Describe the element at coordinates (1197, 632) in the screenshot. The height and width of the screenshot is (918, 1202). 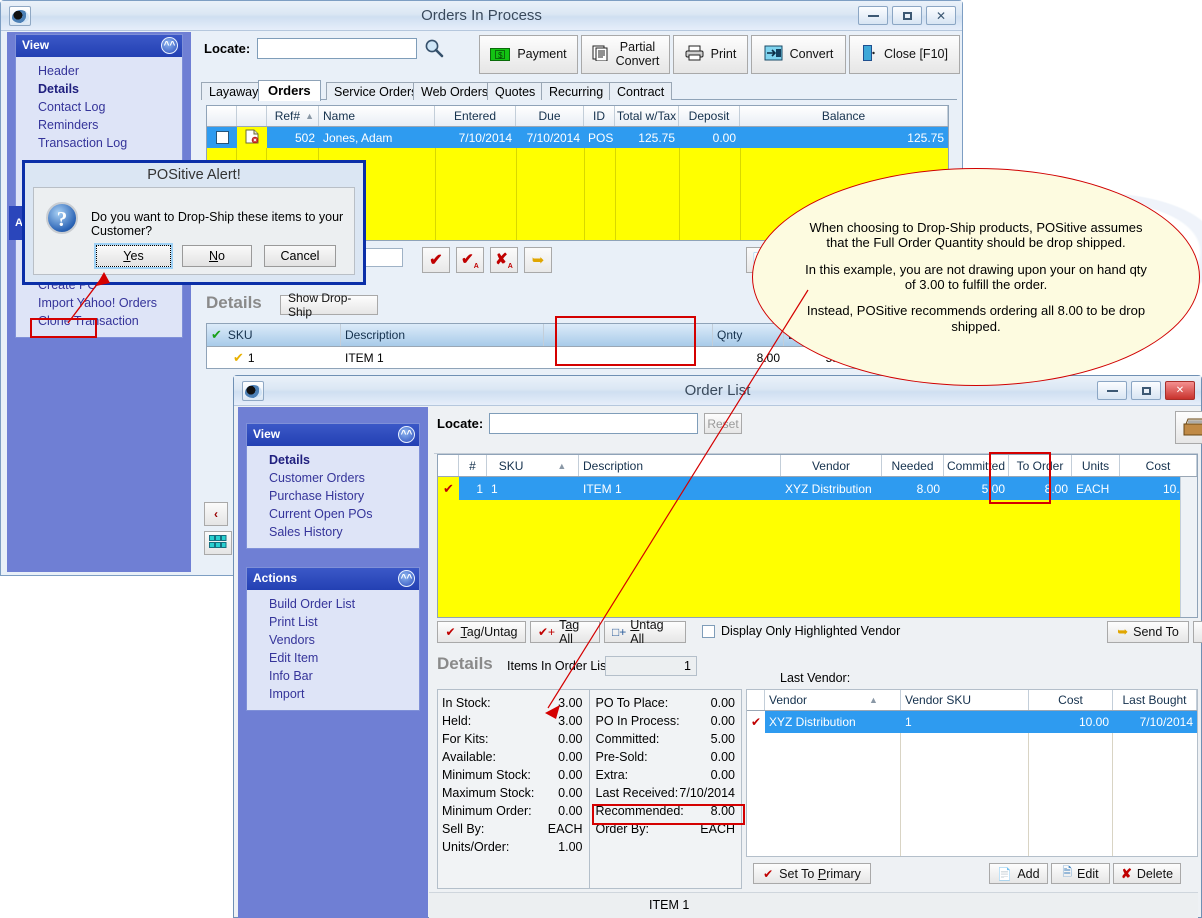
I see `add-button: 📄 Add` at that location.